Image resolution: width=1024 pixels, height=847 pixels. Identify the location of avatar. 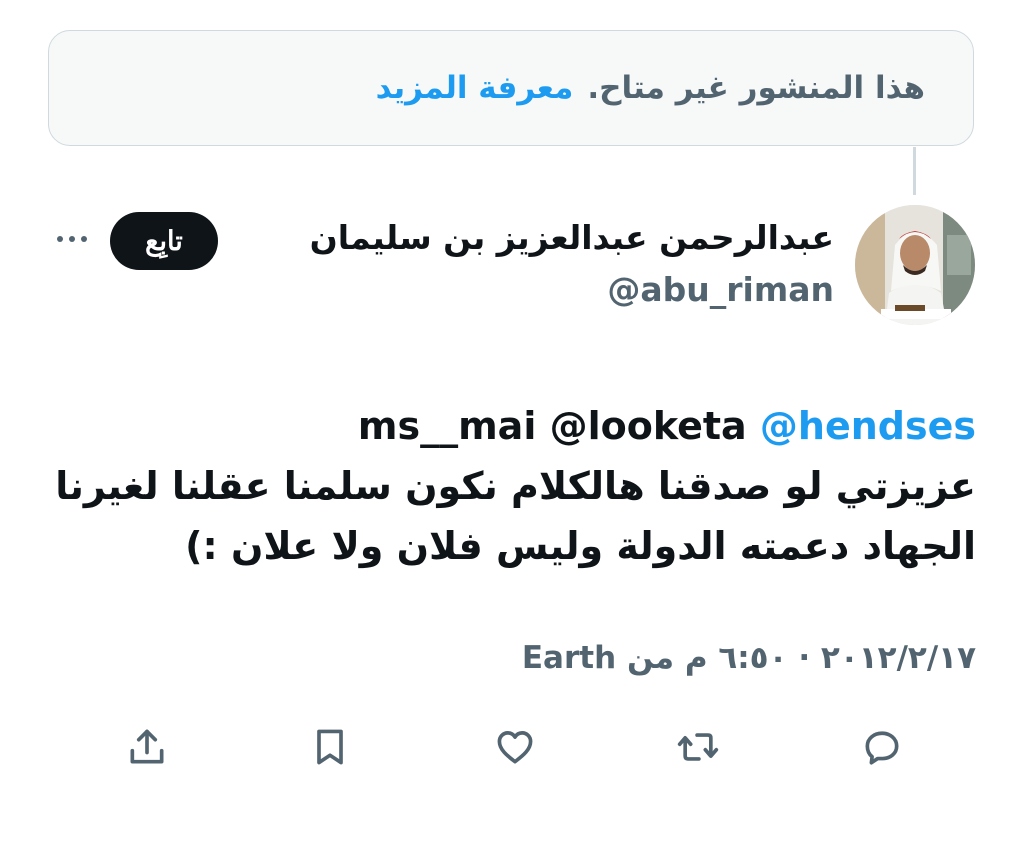
(915, 265).